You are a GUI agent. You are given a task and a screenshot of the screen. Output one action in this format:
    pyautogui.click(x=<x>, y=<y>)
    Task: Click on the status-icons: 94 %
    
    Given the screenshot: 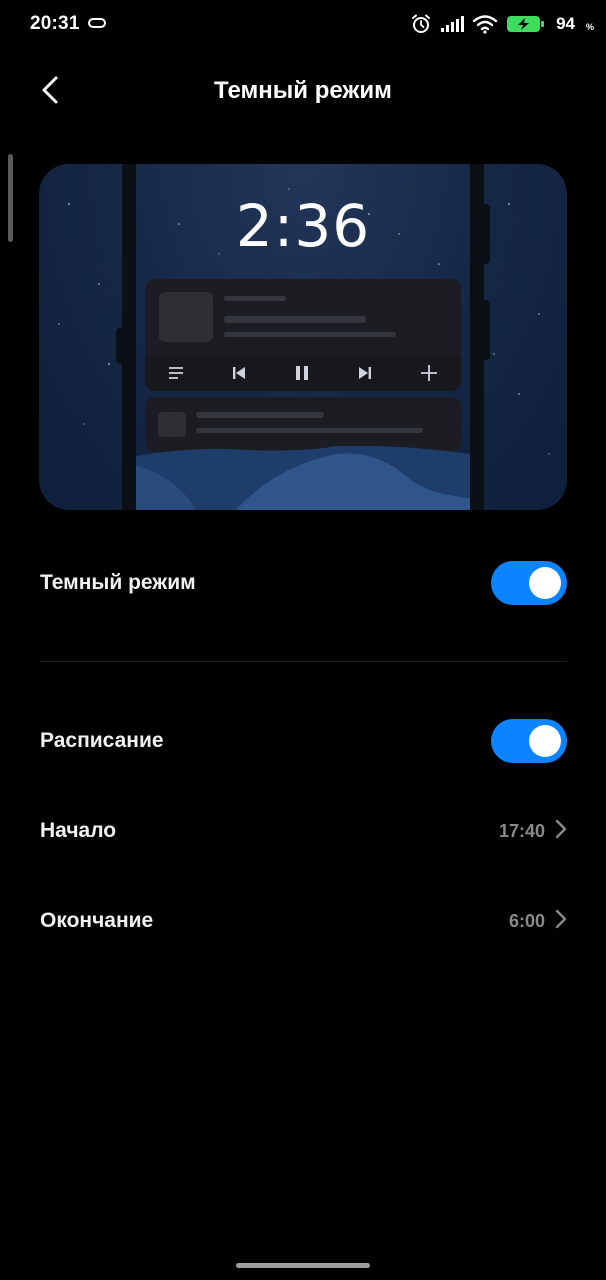 What is the action you would take?
    pyautogui.click(x=502, y=24)
    